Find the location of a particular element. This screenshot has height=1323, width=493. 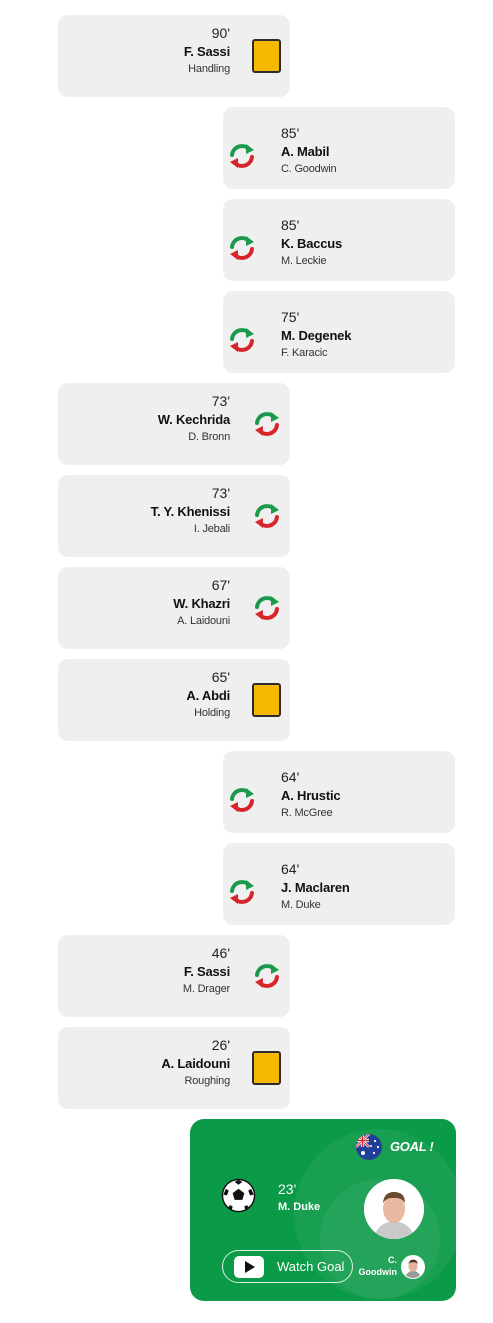

goal-label: GOAL ! is located at coordinates (412, 1146).